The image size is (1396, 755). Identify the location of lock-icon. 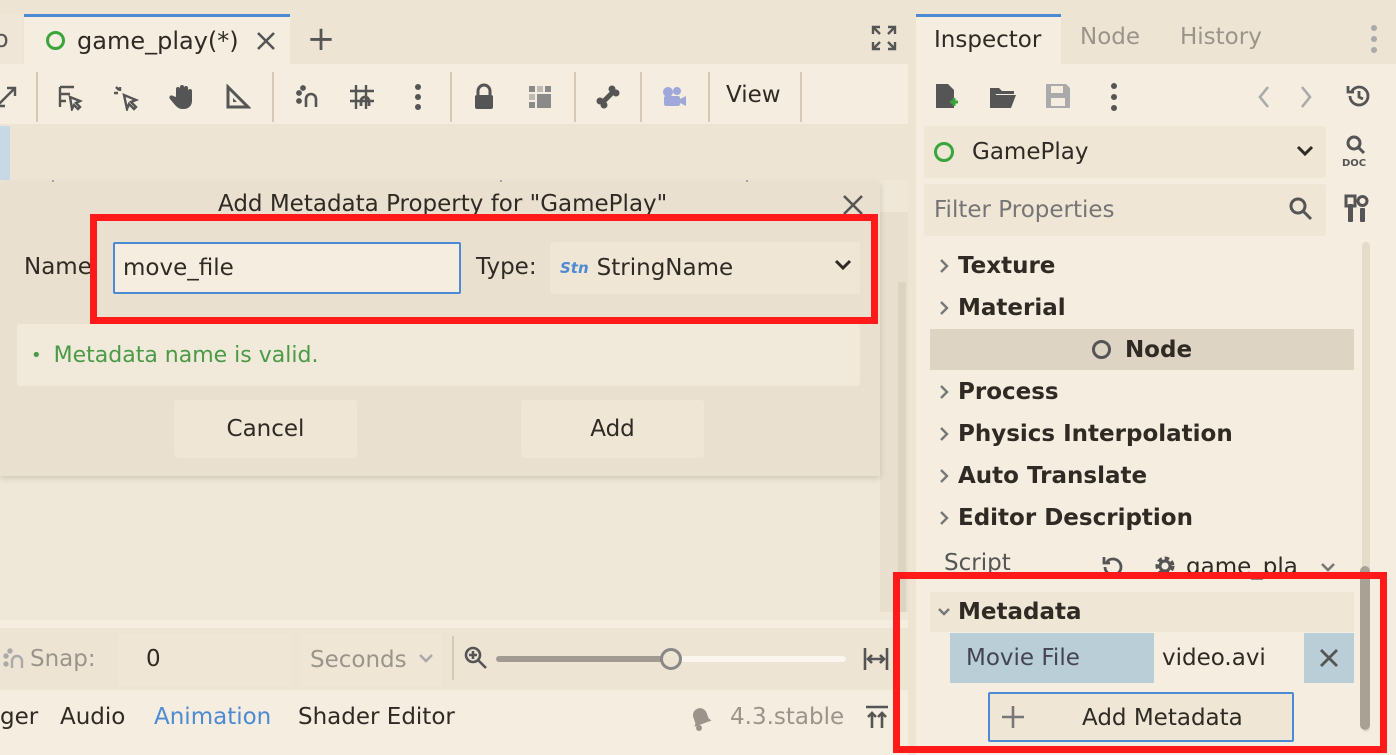
(484, 97).